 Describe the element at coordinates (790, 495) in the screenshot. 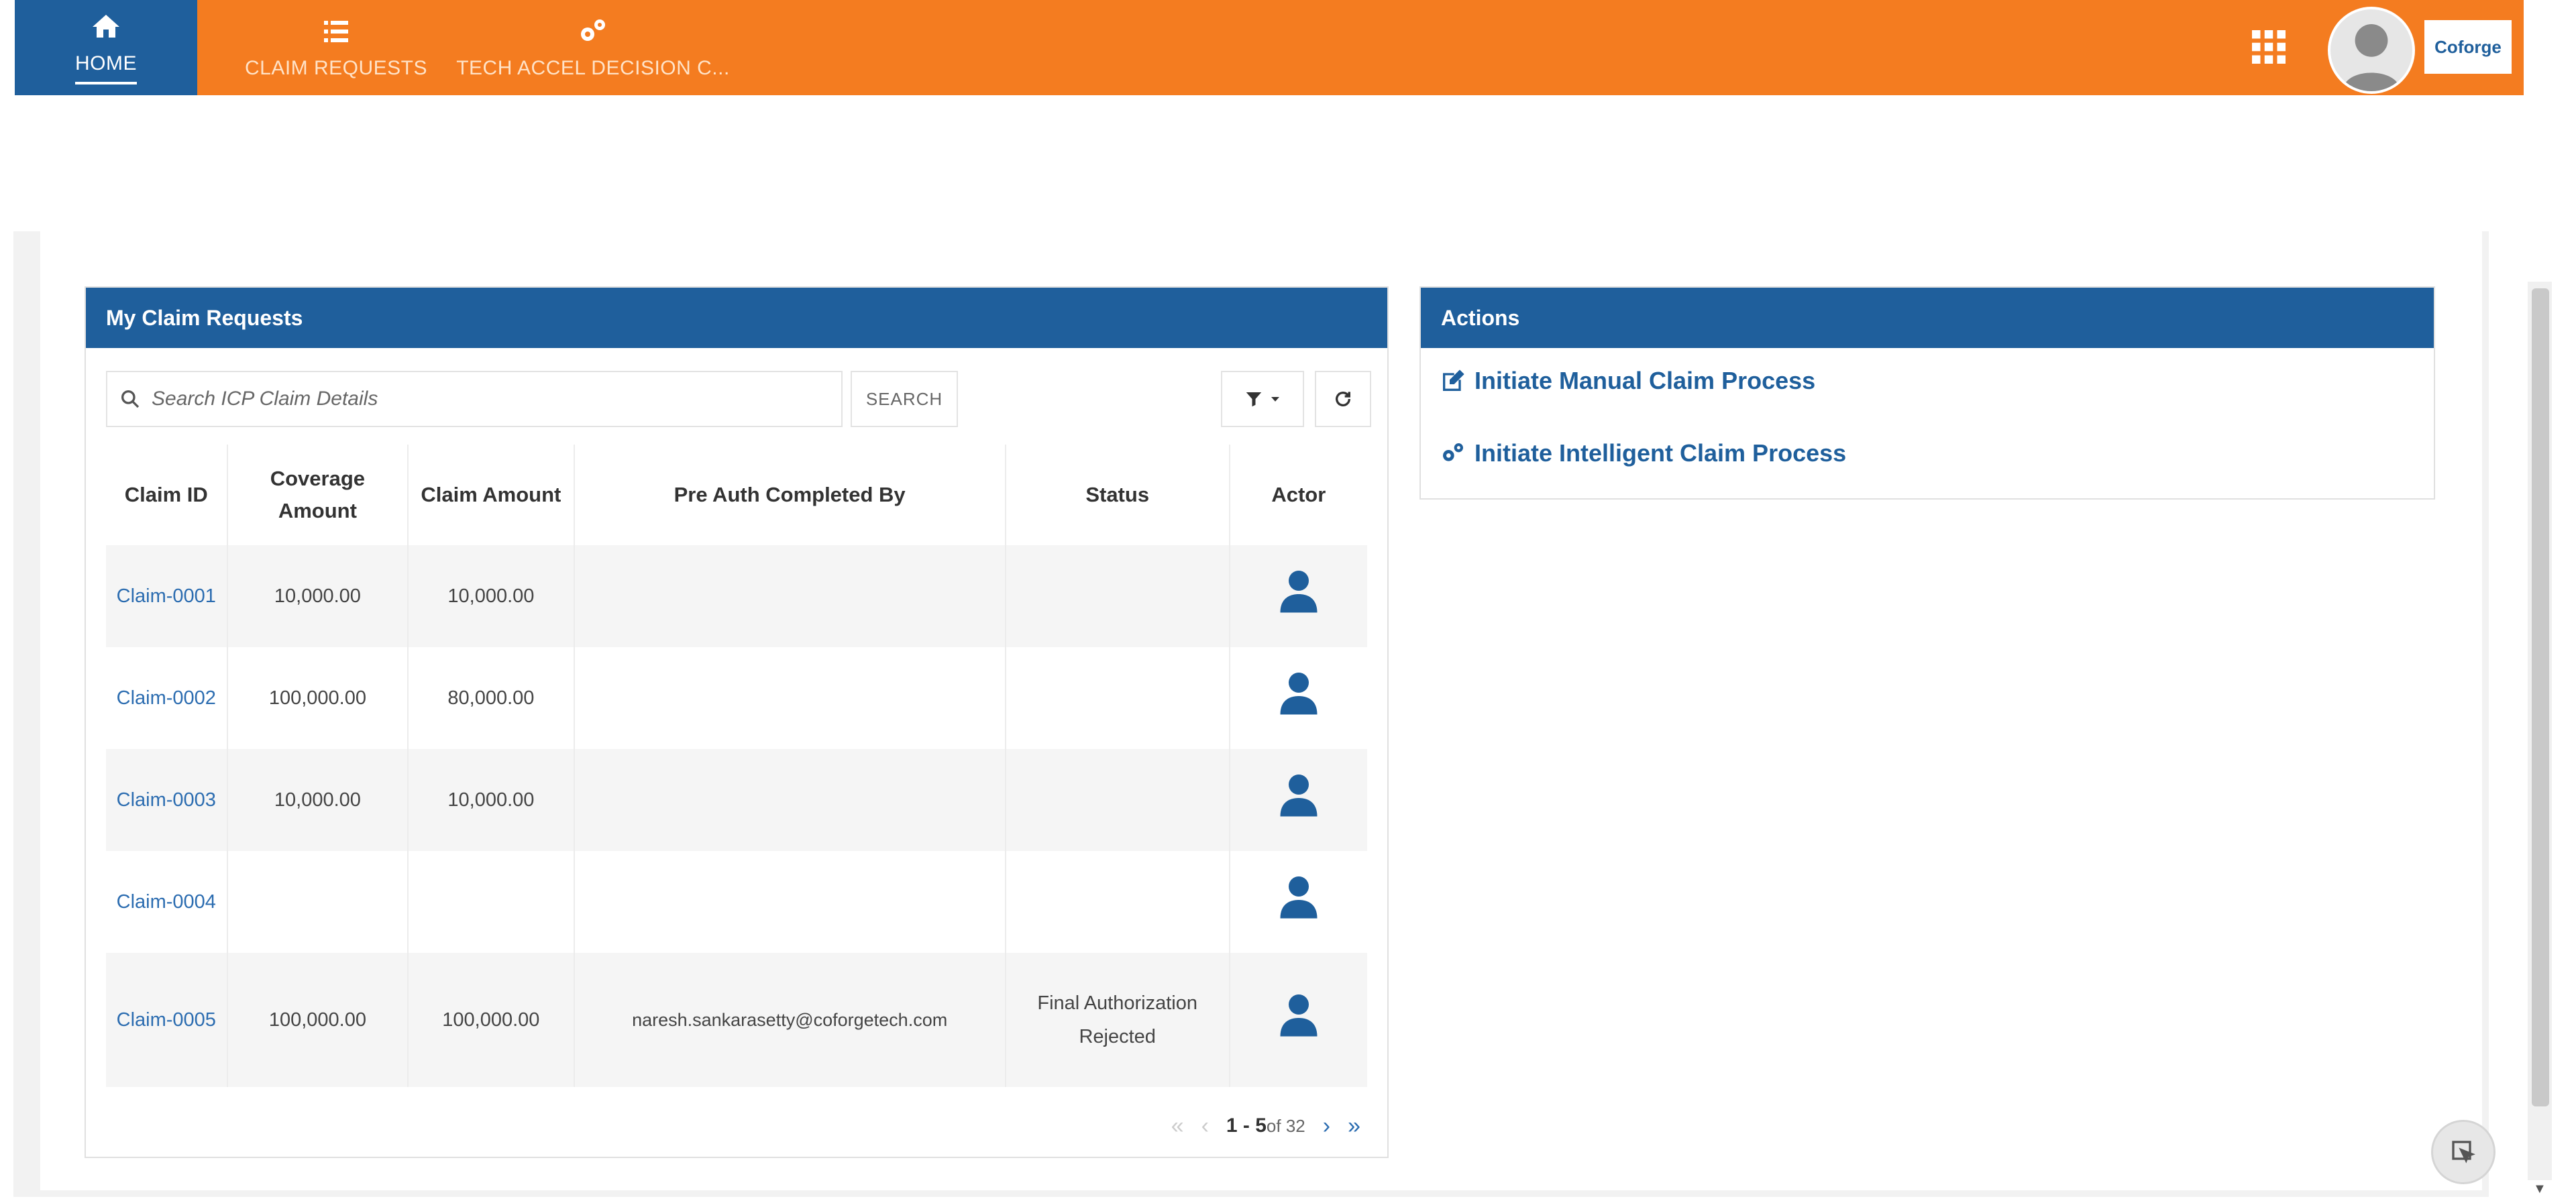

I see `column-header-pre-auth: Pre Auth Completed By` at that location.